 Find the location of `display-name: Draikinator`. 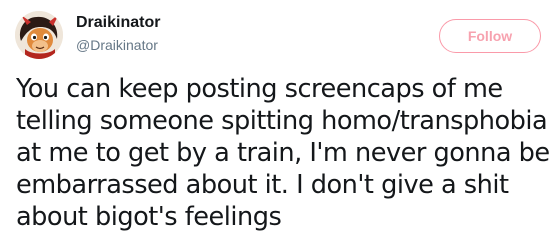

display-name: Draikinator is located at coordinates (118, 23).